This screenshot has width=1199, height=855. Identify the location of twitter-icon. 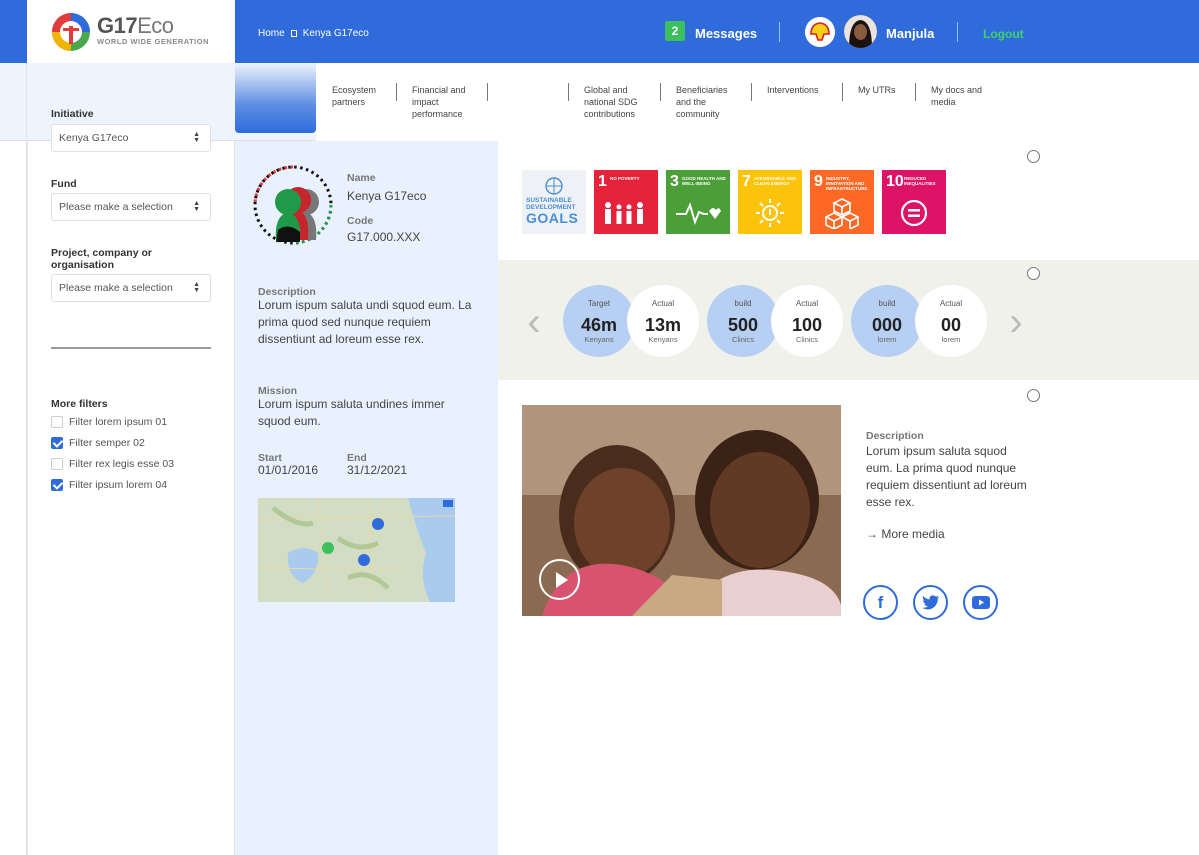
(930, 602).